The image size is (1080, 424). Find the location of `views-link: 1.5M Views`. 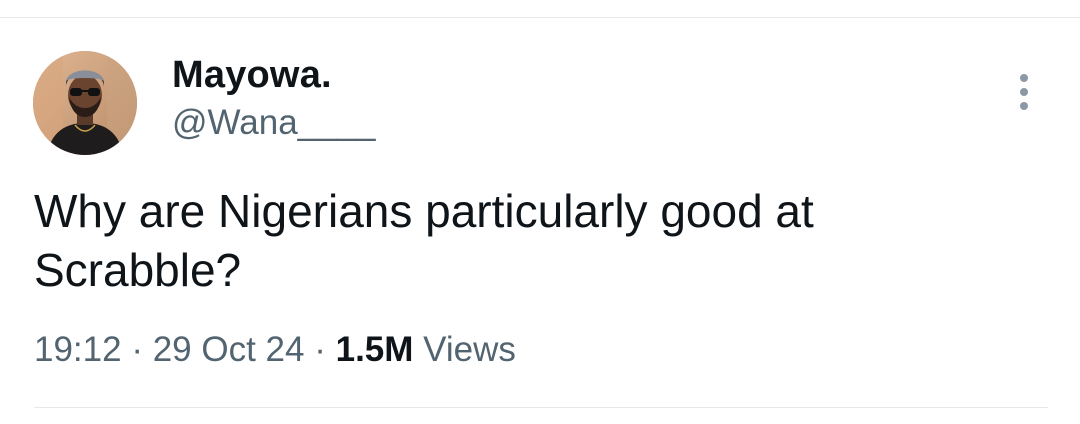

views-link: 1.5M Views is located at coordinates (426, 349).